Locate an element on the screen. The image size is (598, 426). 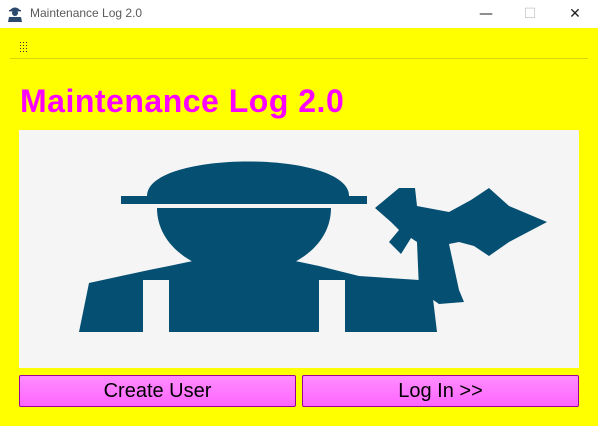
toolbar-separator is located at coordinates (299, 58).